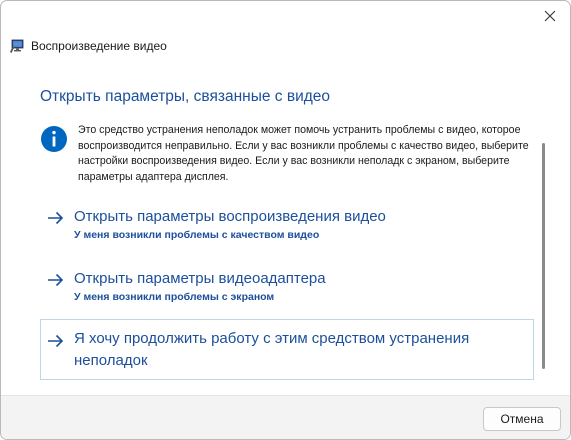 This screenshot has width=571, height=440. What do you see at coordinates (174, 297) in the screenshot?
I see `option-subtitle: У меня возникли проблемы с экраном` at bounding box center [174, 297].